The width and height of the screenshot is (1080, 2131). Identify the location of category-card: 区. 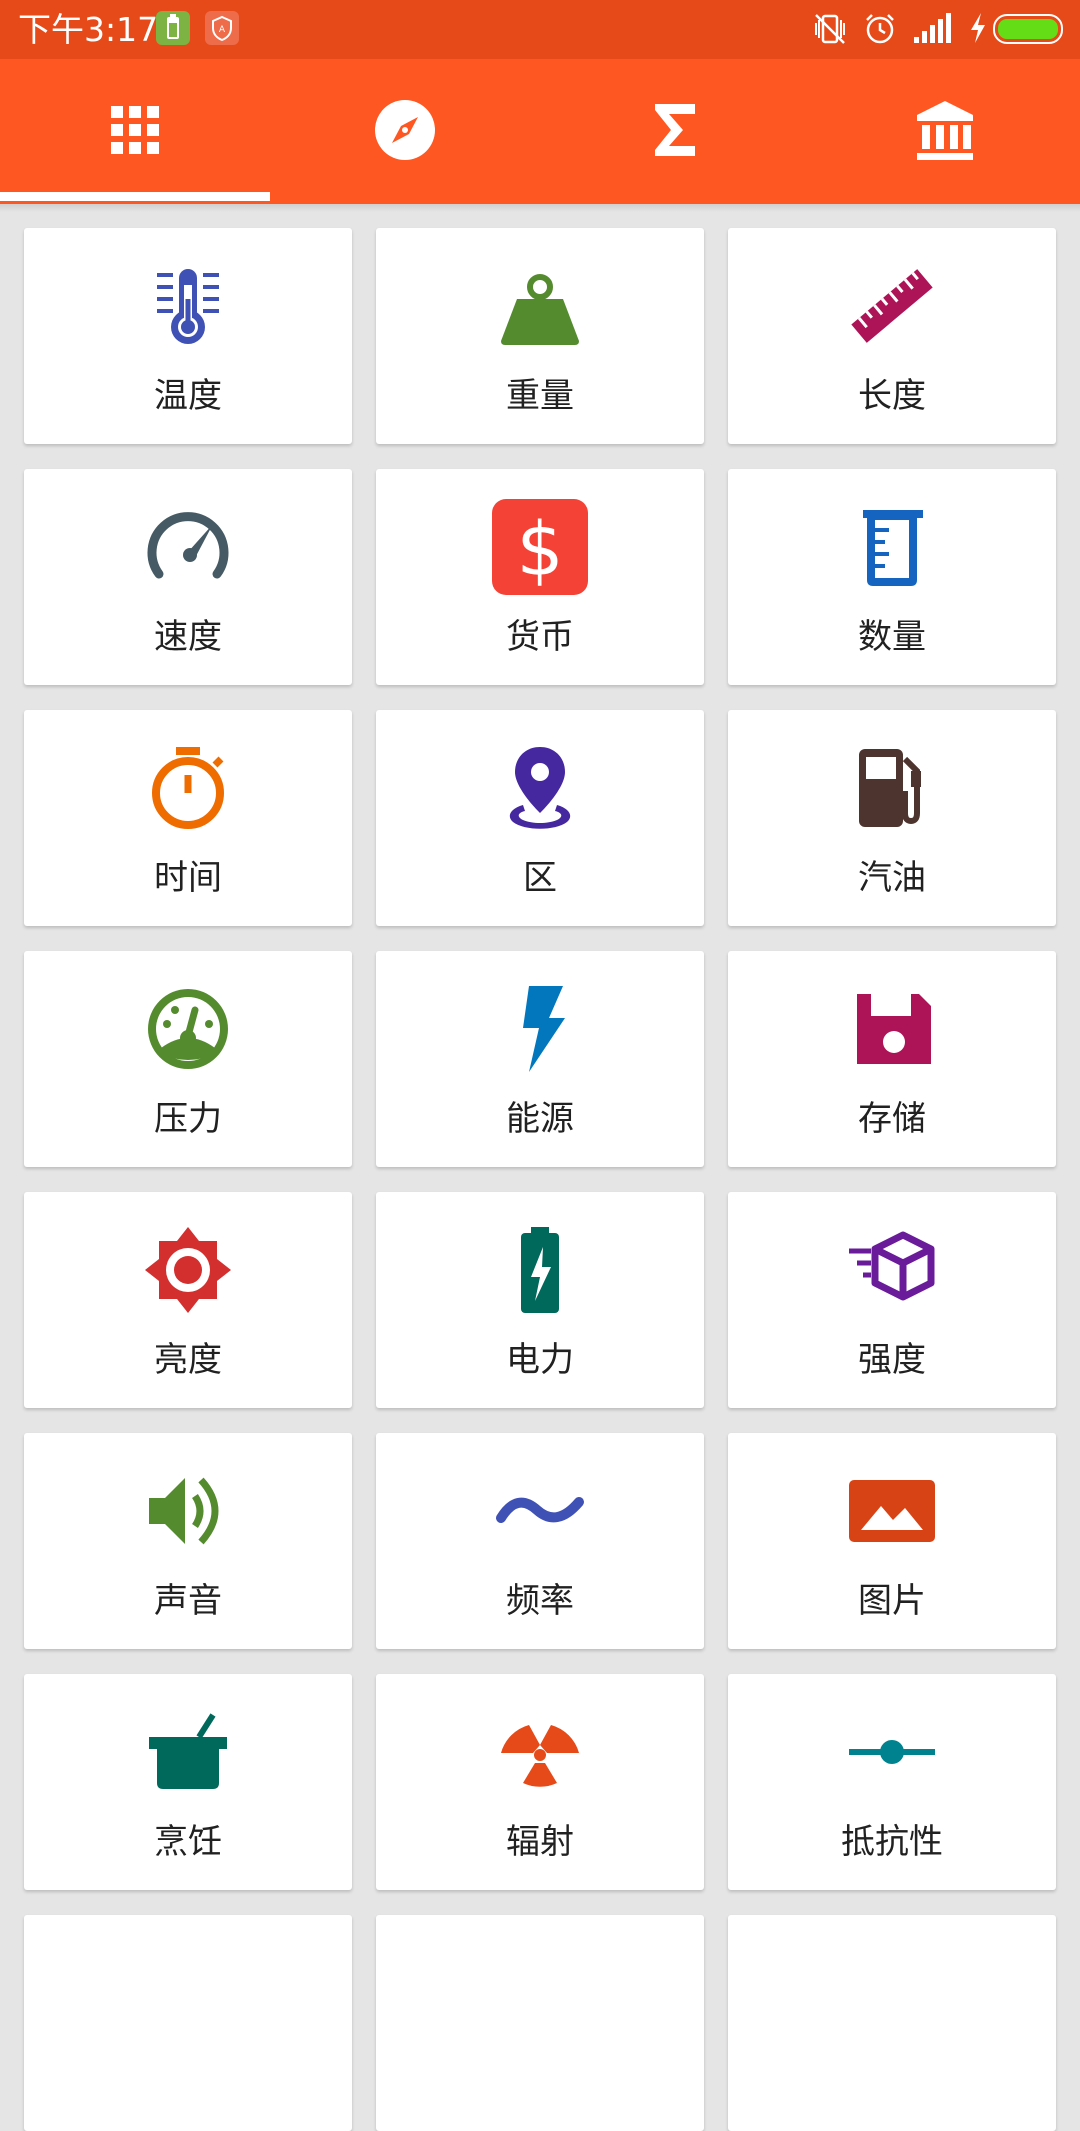
(540, 818).